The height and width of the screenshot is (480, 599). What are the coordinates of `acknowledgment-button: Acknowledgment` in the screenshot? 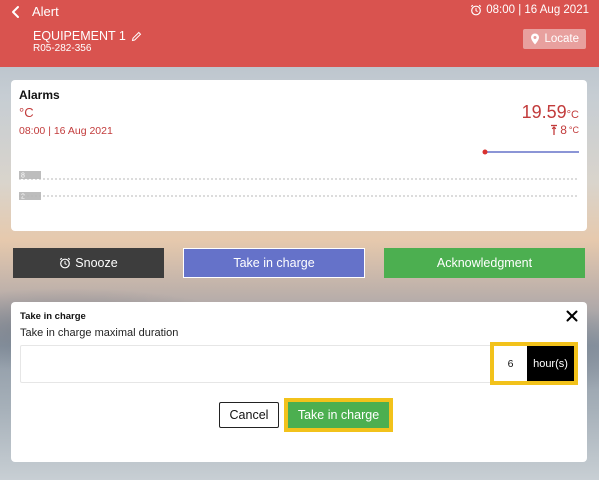 It's located at (484, 263).